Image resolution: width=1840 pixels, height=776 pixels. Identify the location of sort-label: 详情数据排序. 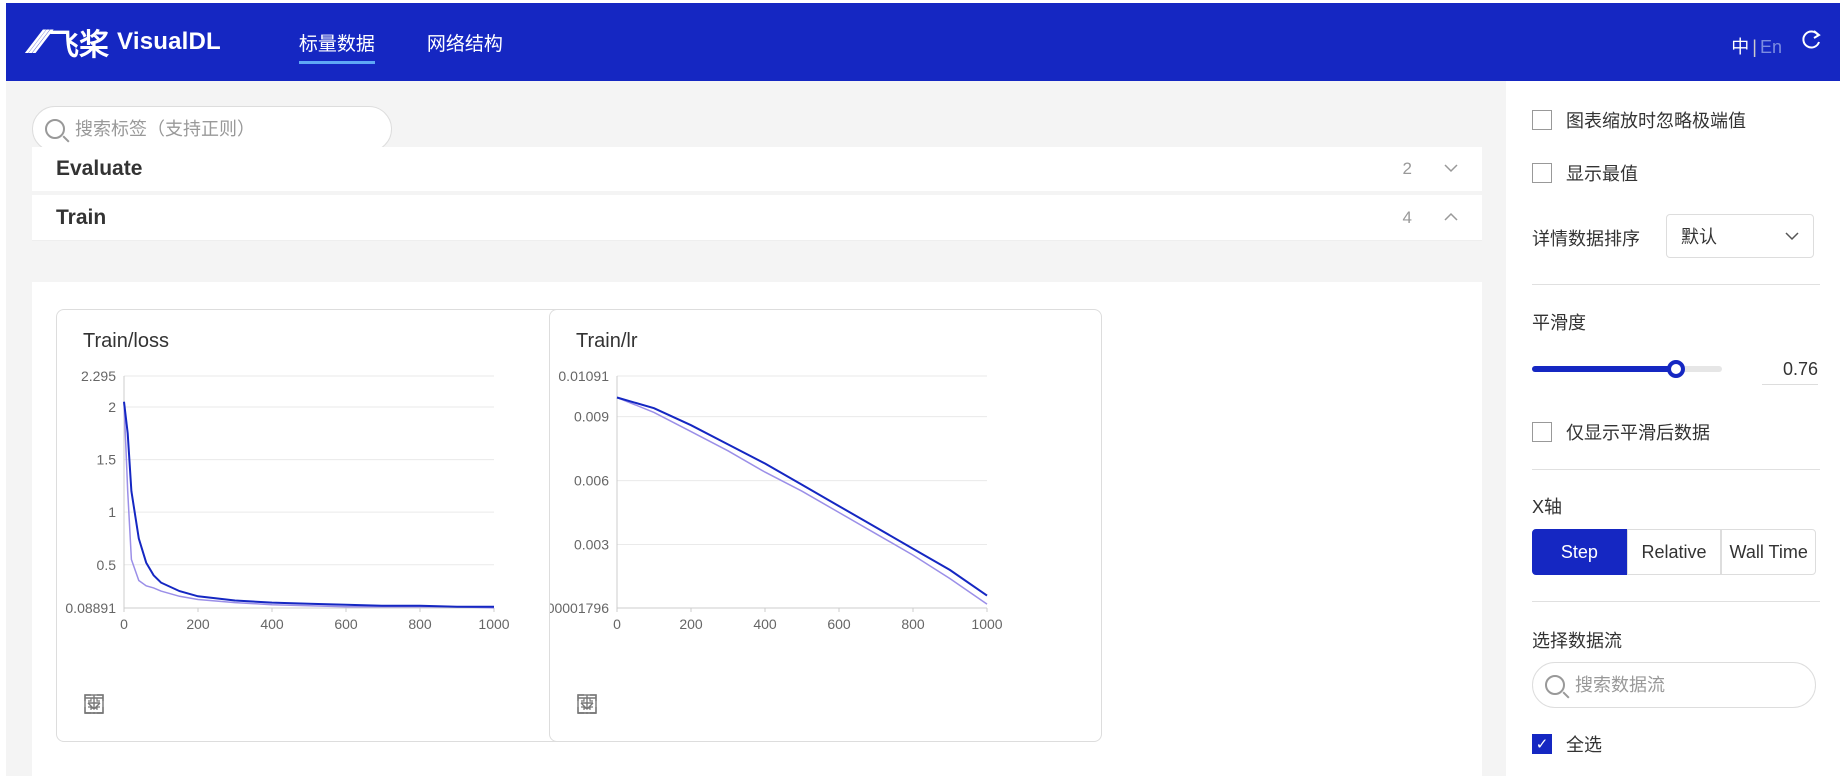
(1586, 239).